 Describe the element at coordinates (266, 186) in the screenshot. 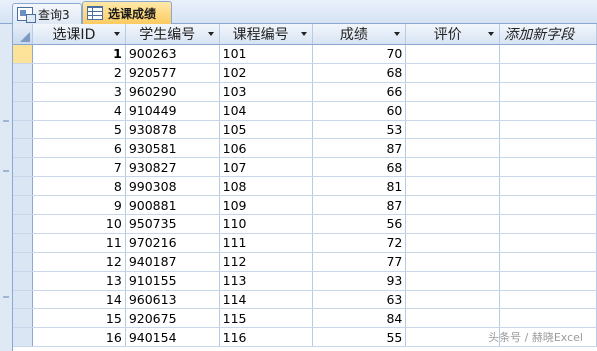

I see `cell-course: 108` at that location.